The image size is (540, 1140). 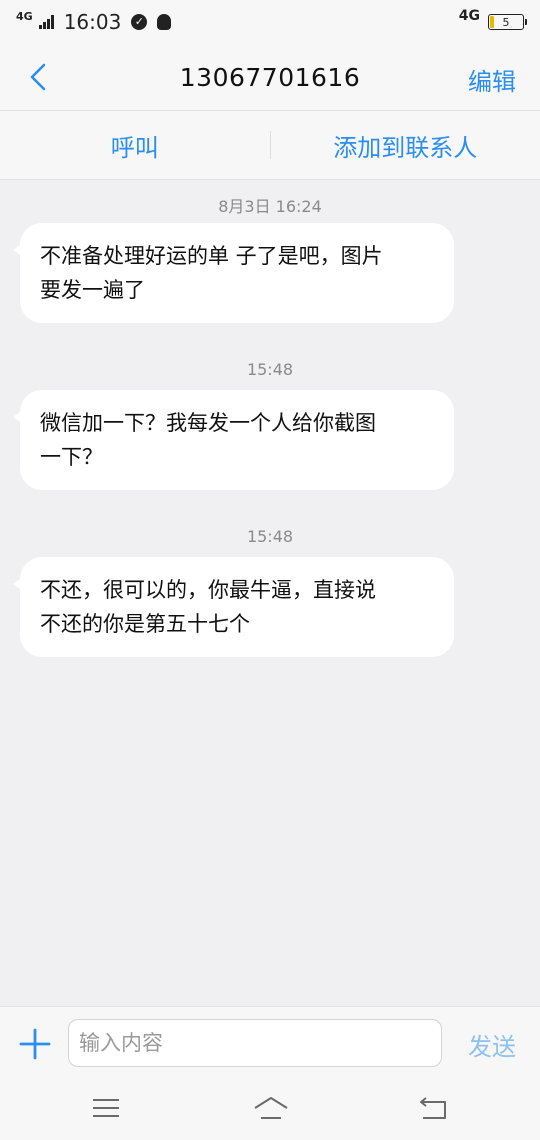 What do you see at coordinates (35, 1044) in the screenshot?
I see `plus-icon` at bounding box center [35, 1044].